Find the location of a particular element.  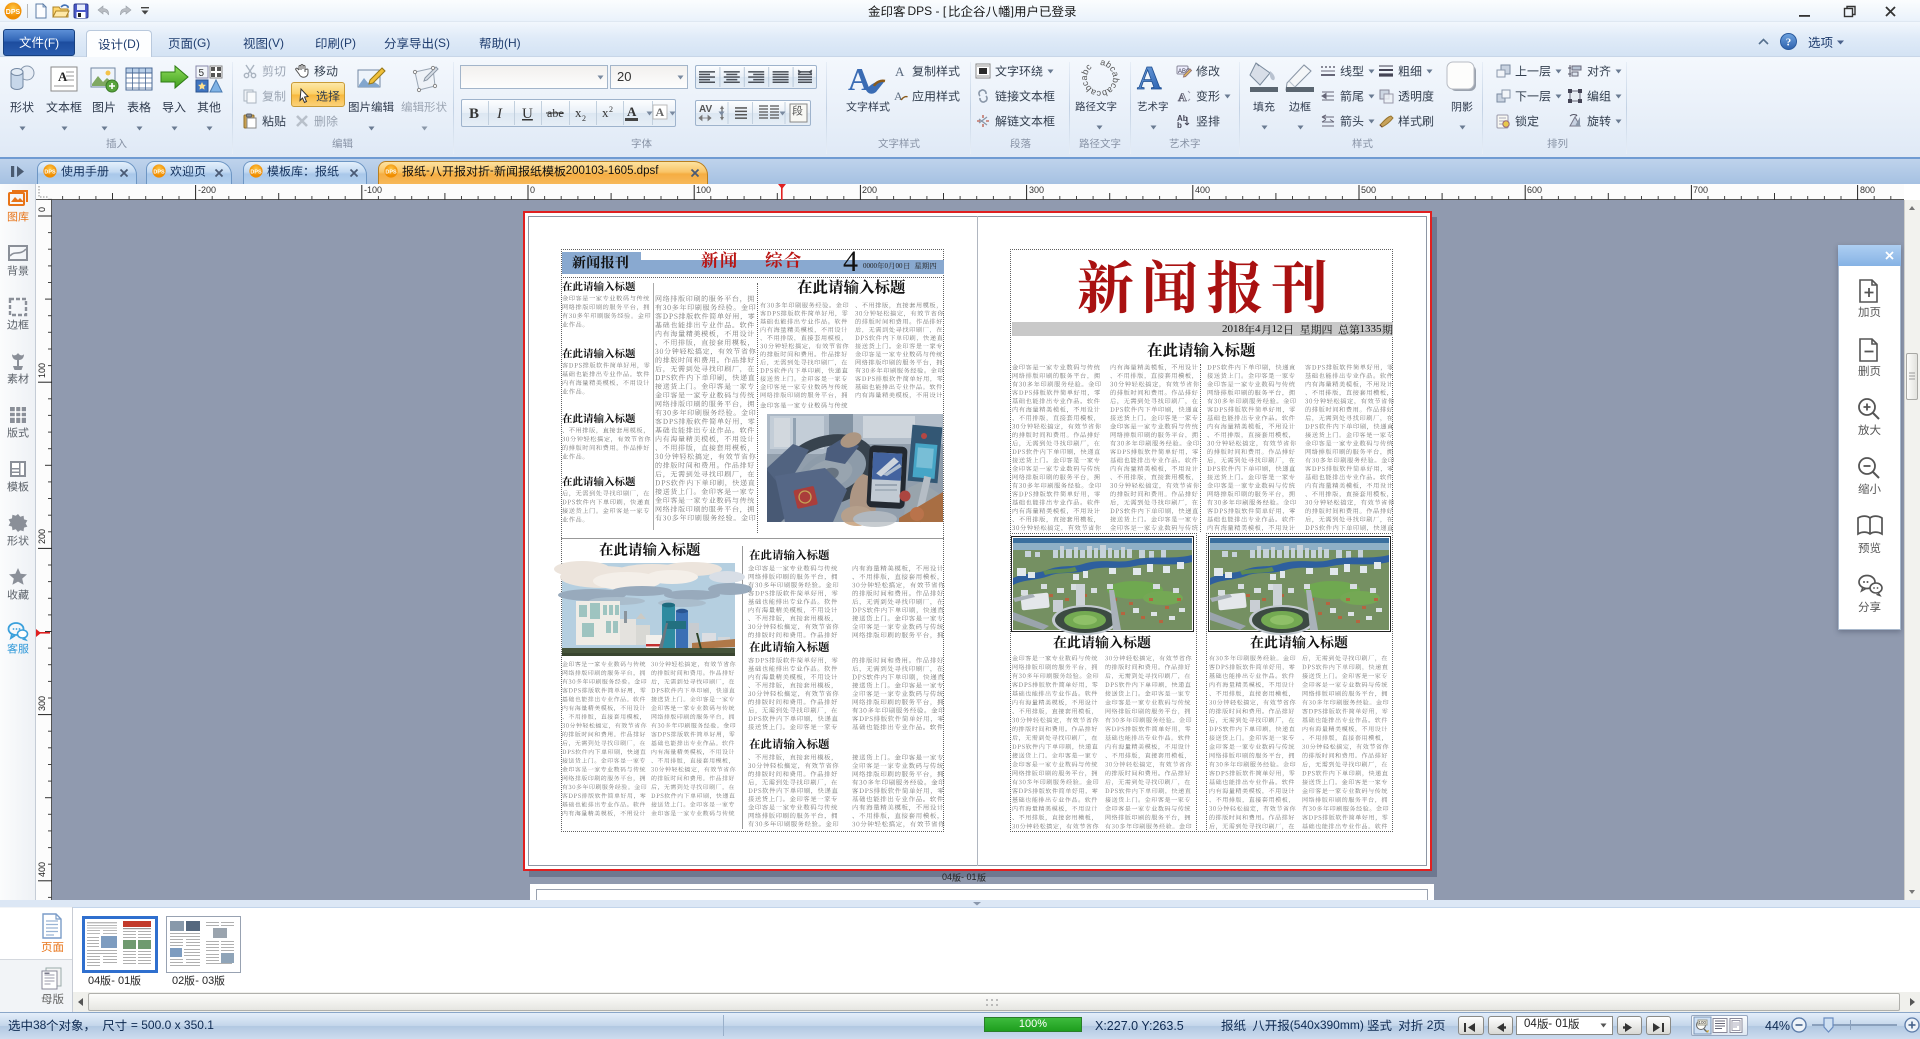

svg-text: 600 is located at coordinates (1534, 190).